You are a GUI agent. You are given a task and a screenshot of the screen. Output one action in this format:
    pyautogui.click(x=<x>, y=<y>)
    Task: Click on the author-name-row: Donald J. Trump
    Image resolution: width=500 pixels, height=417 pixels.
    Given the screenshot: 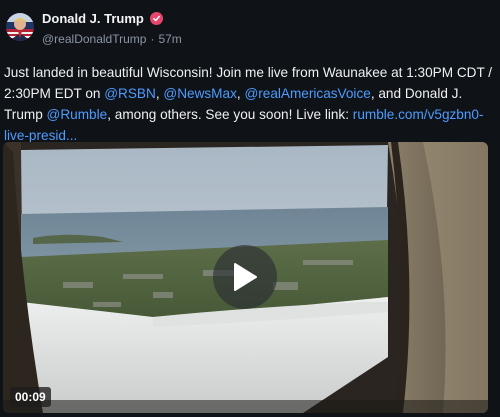 What is the action you would take?
    pyautogui.click(x=102, y=18)
    